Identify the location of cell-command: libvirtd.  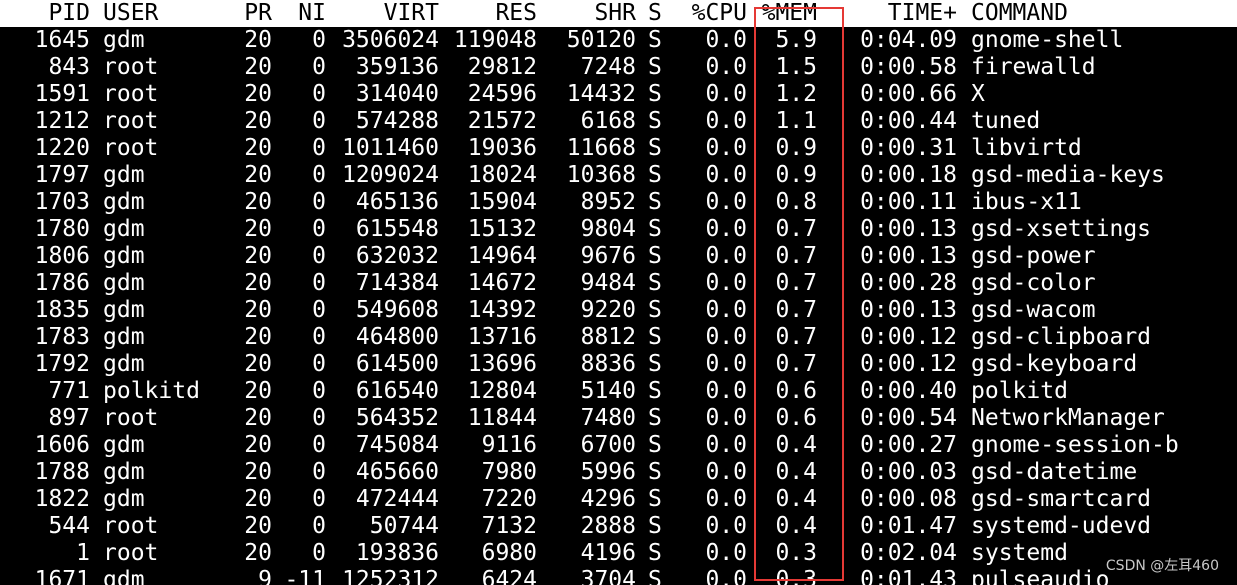
(1026, 148).